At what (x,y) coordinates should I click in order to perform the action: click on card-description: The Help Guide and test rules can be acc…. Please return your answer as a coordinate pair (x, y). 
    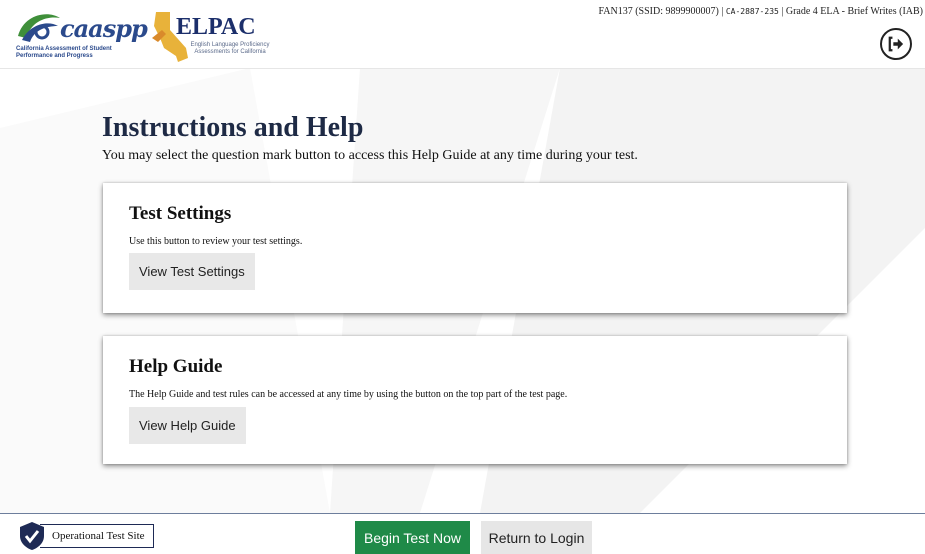
    Looking at the image, I should click on (348, 394).